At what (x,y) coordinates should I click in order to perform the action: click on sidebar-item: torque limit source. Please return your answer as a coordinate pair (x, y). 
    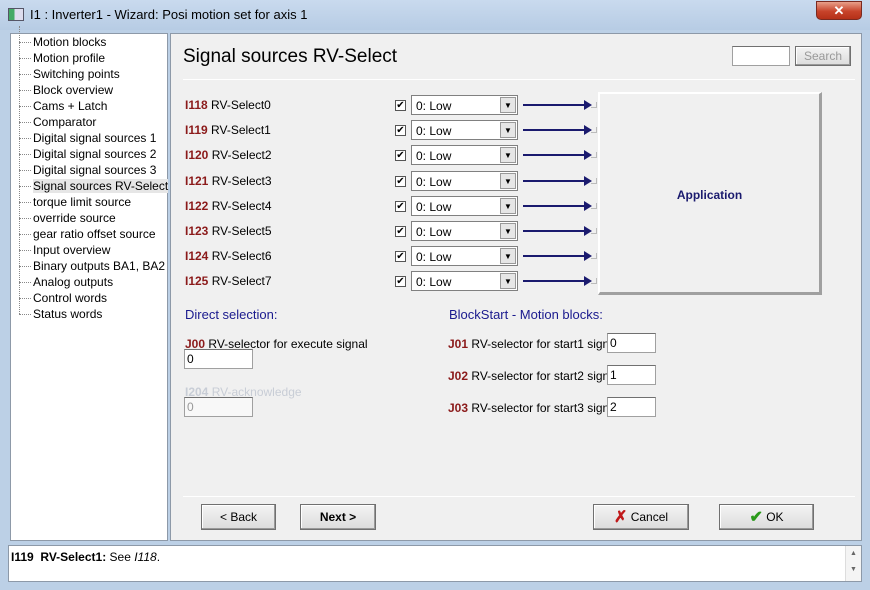
    Looking at the image, I should click on (75, 198).